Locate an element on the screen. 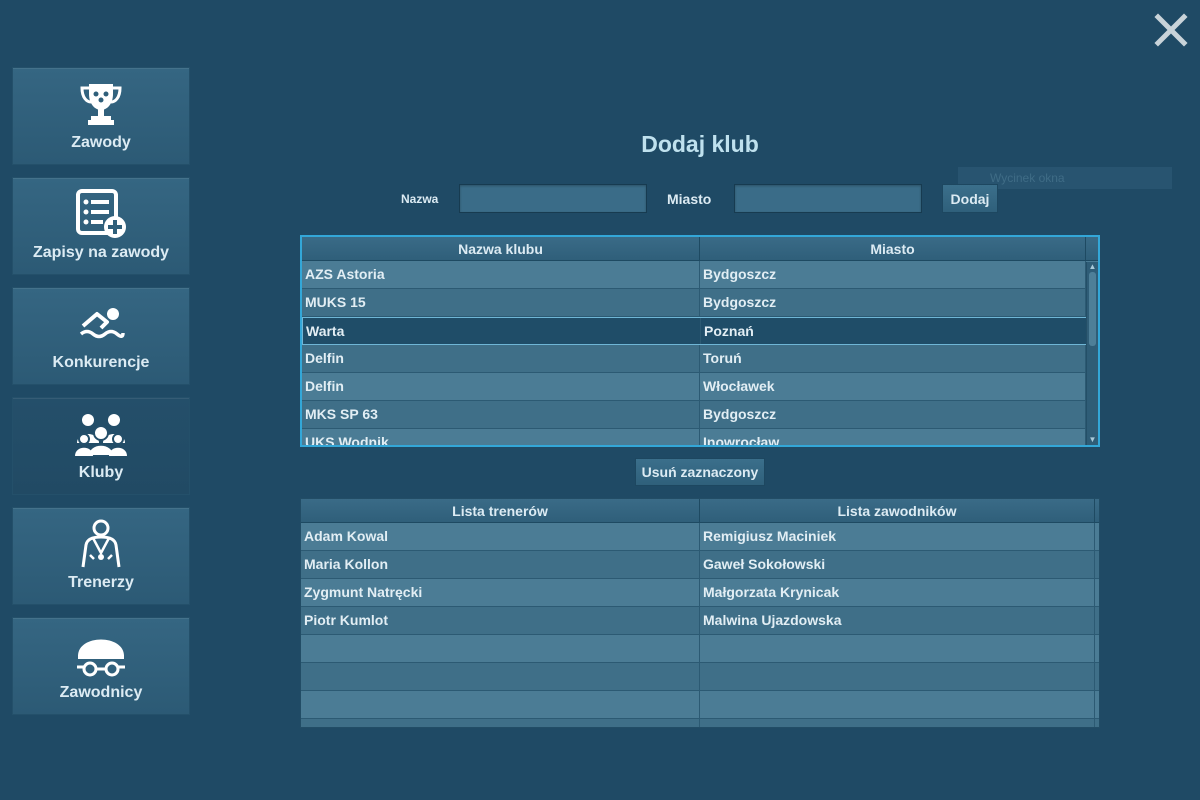  table-row: Adam Kowal Remigiusz Maciniek is located at coordinates (700, 537).